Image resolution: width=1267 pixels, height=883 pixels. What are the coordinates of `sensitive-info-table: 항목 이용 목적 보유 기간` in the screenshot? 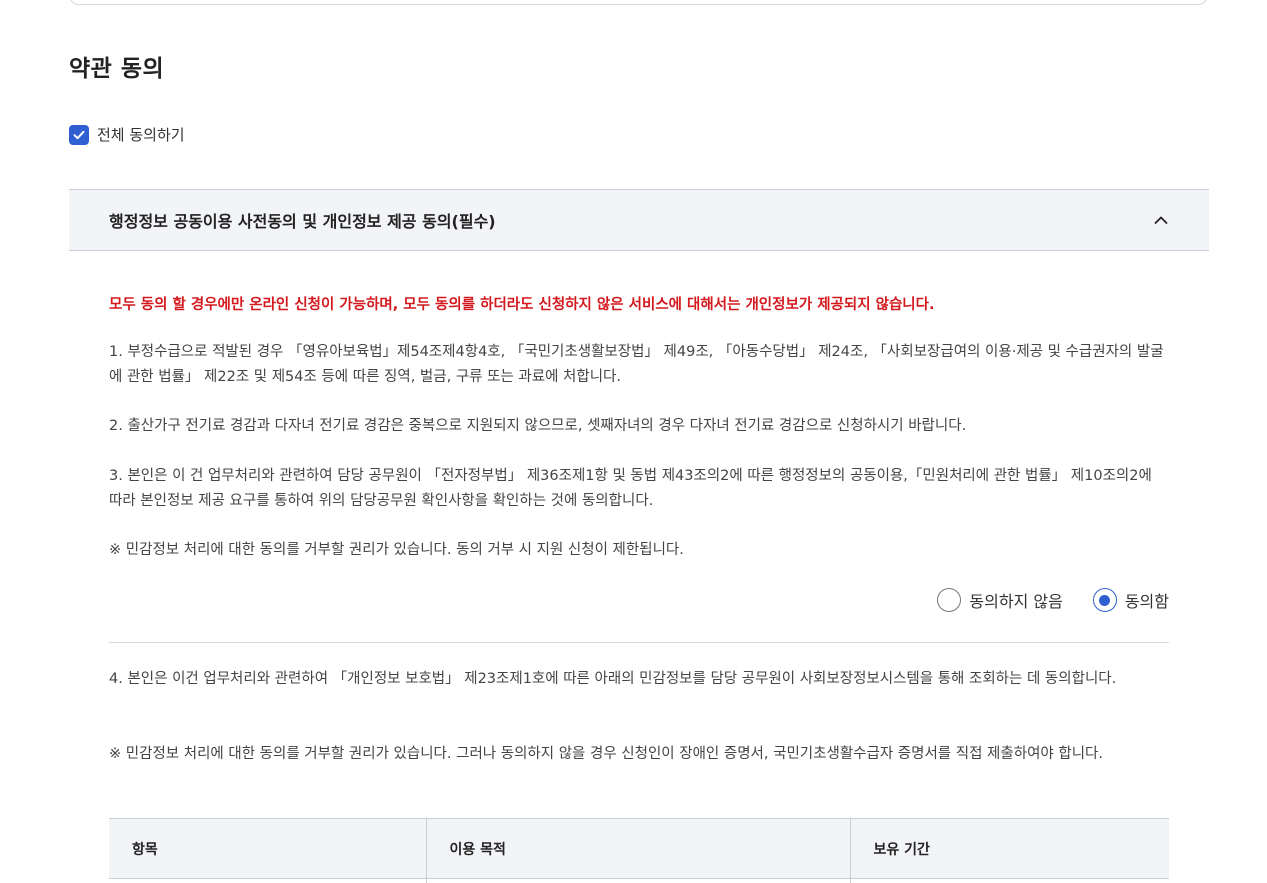 It's located at (639, 850).